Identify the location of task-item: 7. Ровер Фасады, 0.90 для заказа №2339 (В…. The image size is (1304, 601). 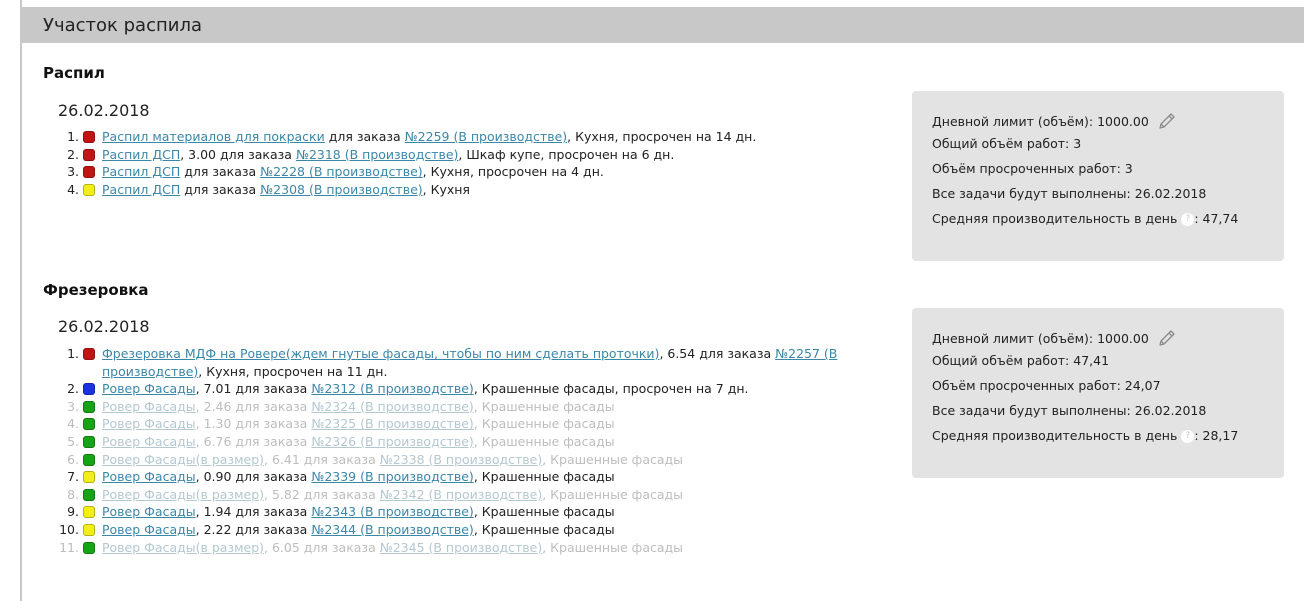
(453, 477).